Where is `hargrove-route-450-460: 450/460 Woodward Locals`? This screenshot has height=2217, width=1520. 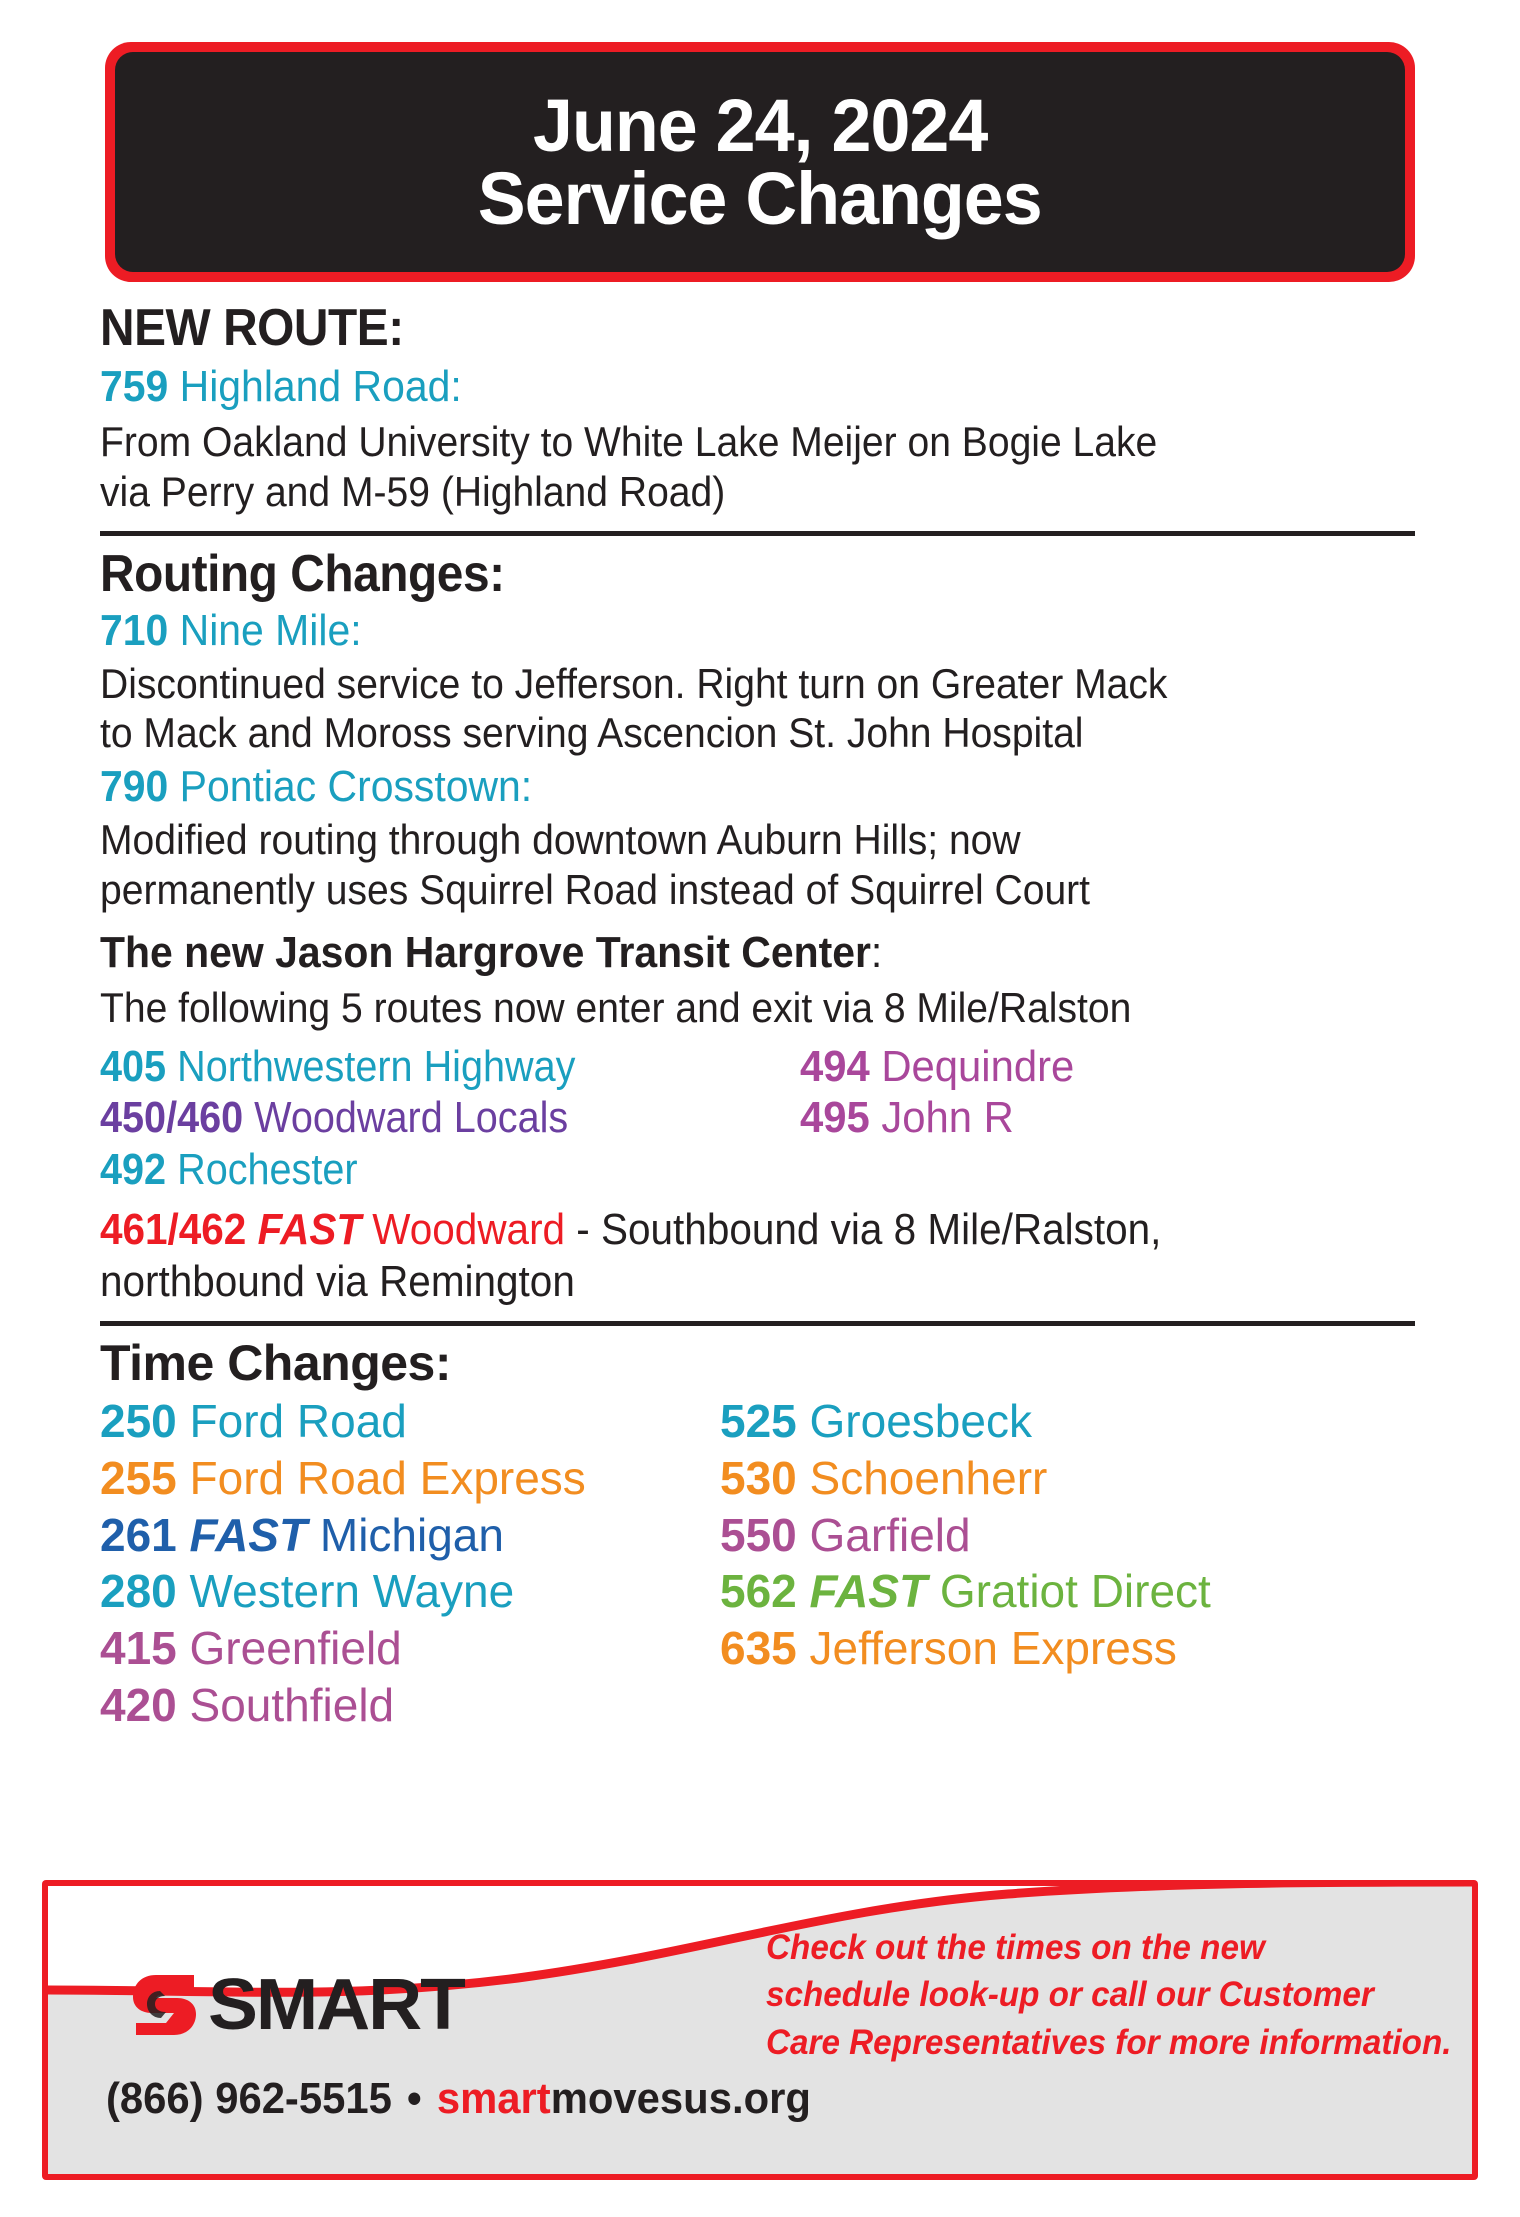 hargrove-route-450-460: 450/460 Woodward Locals is located at coordinates (415, 1118).